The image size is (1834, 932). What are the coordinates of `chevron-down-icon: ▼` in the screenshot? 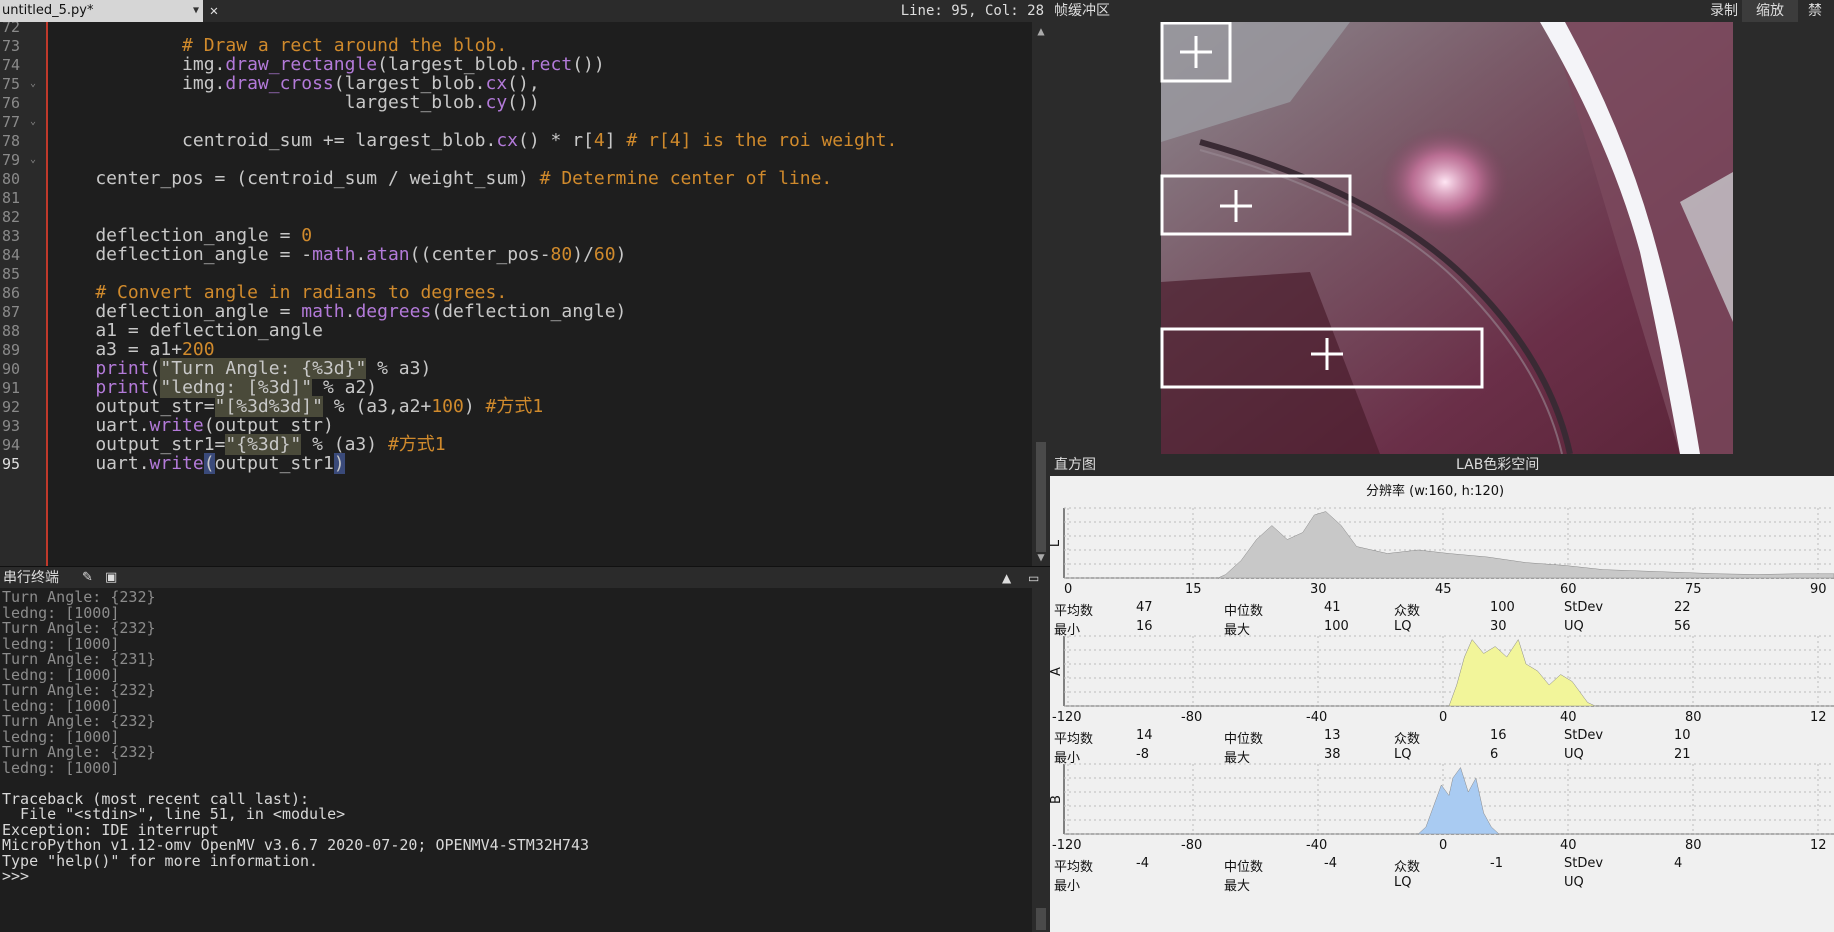 It's located at (196, 11).